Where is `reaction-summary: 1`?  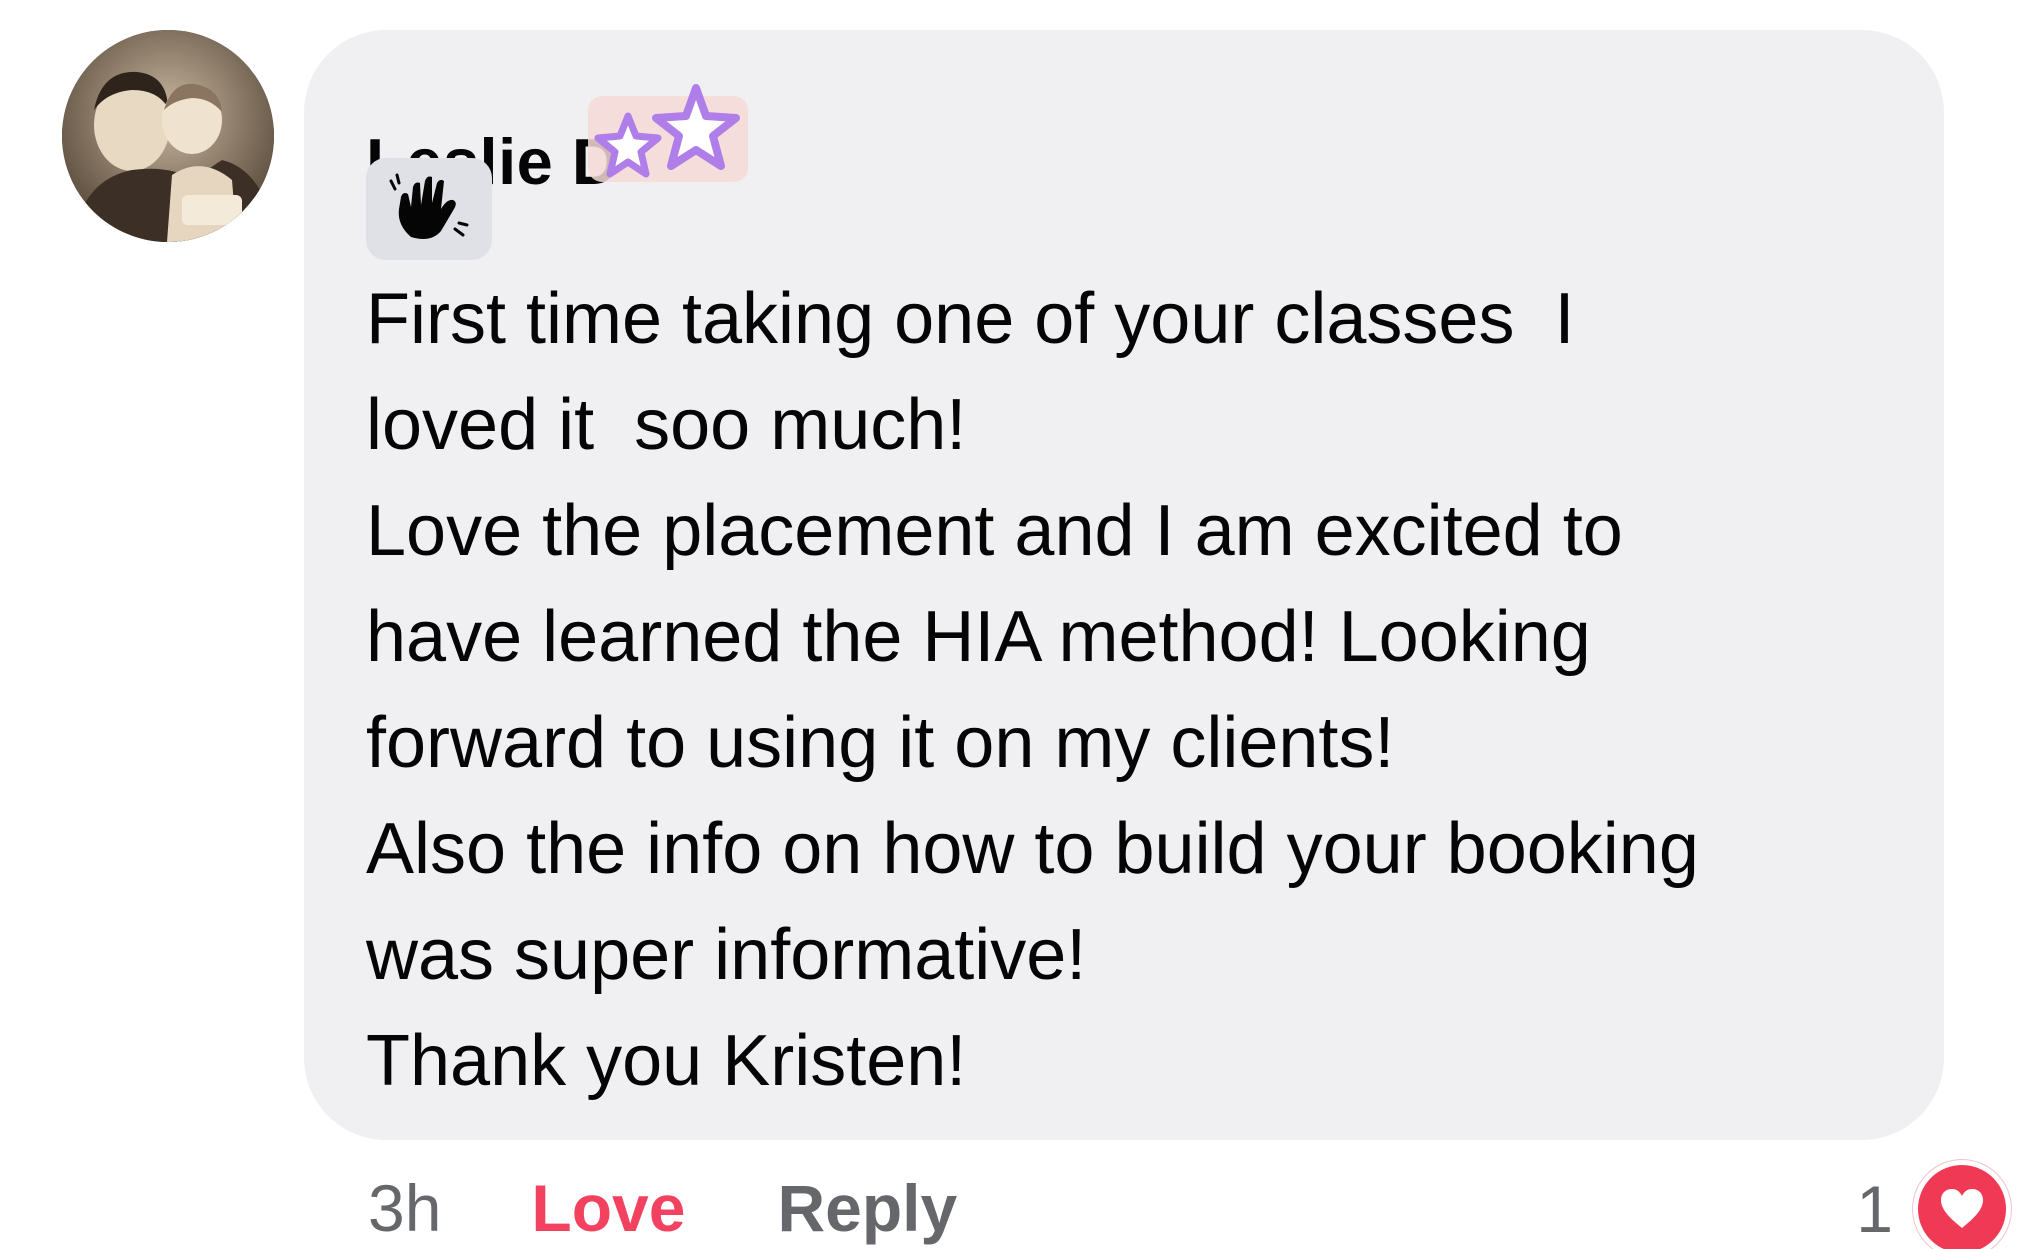 reaction-summary: 1 is located at coordinates (1933, 1204).